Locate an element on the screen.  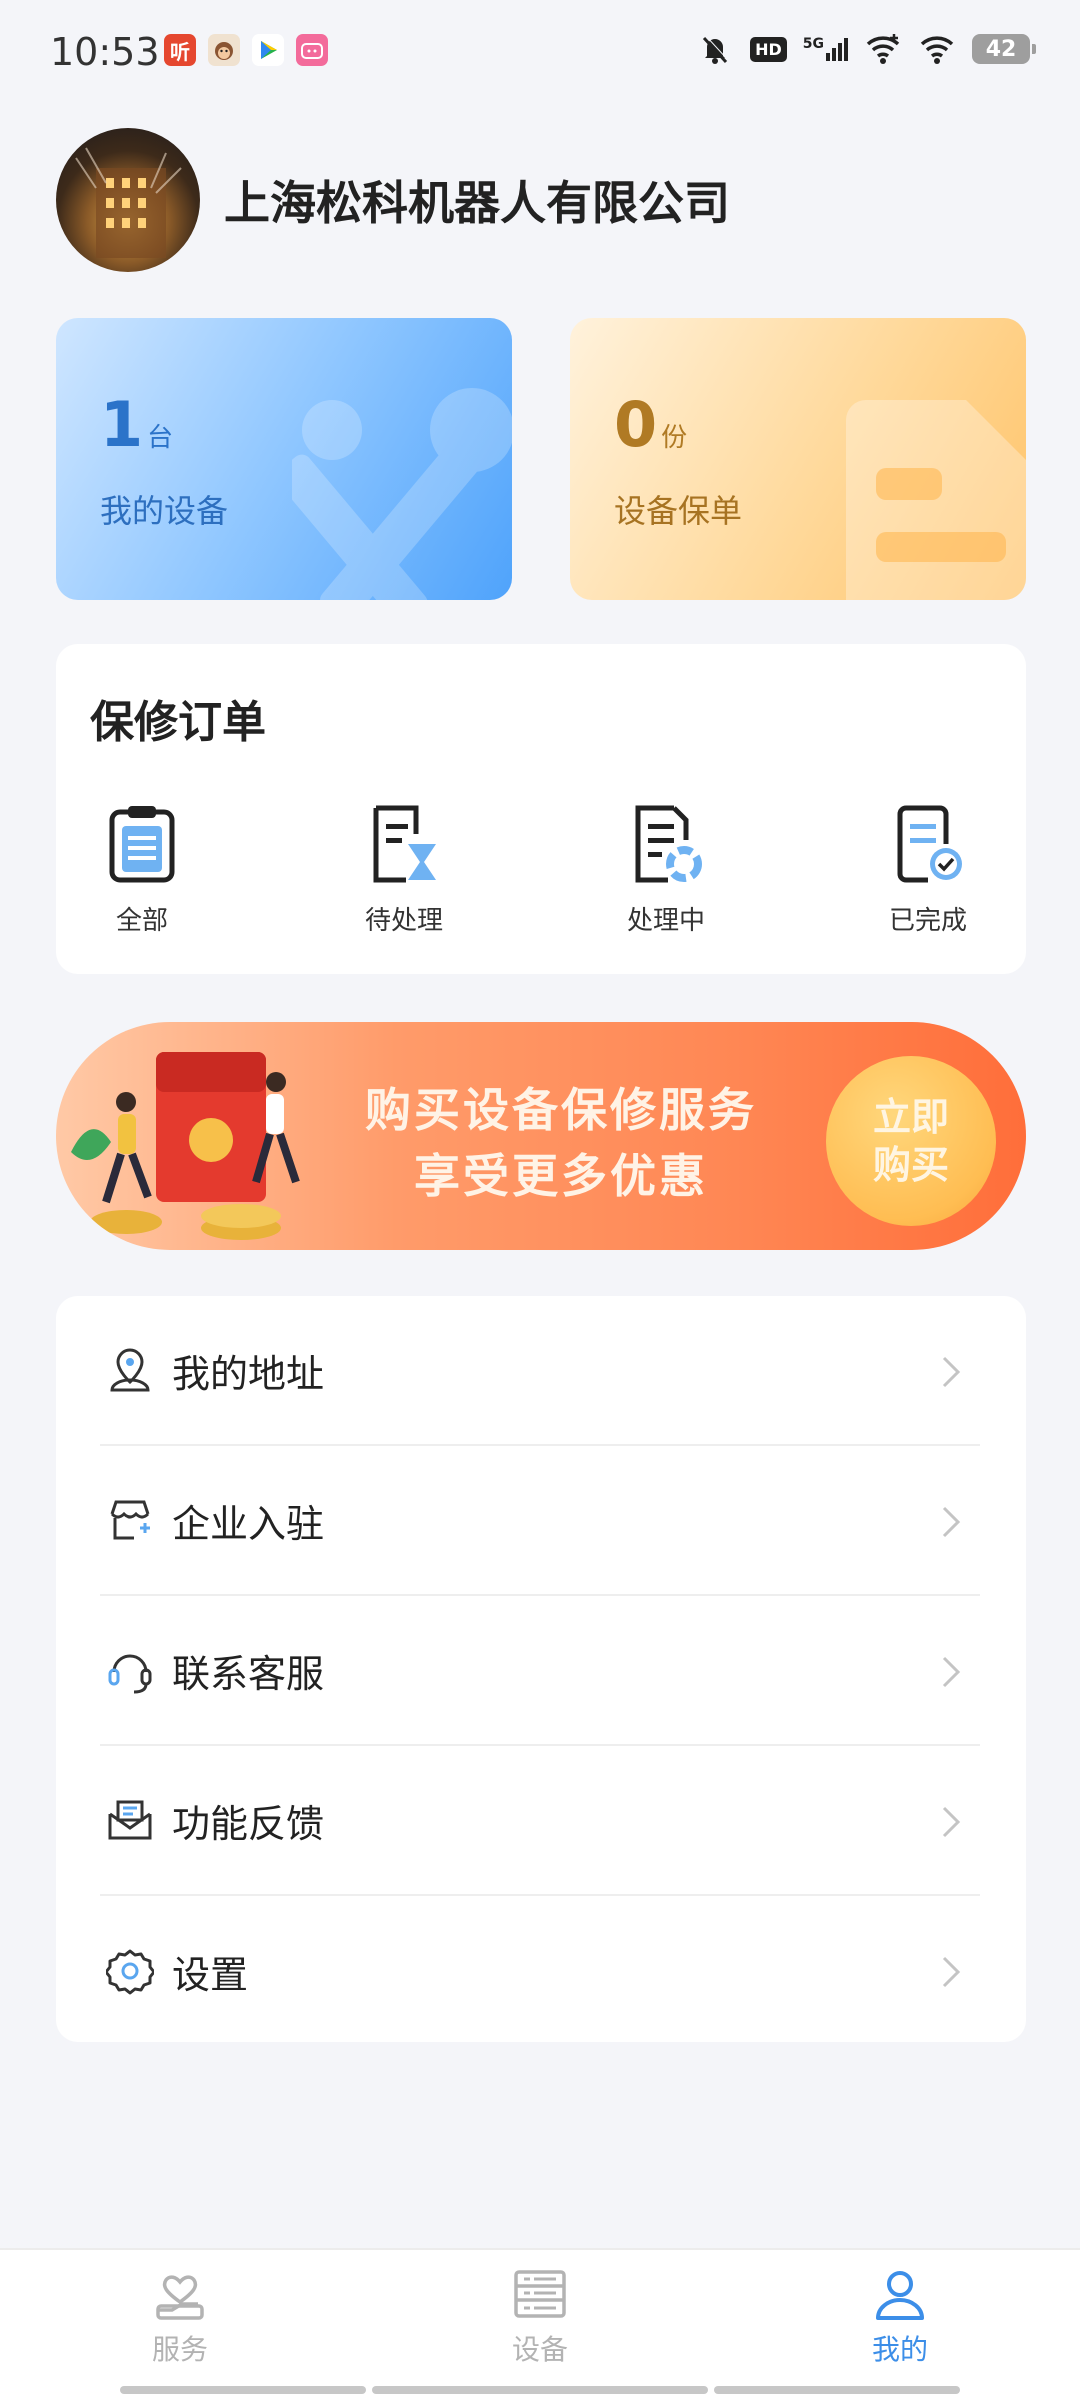
bilibili-app-icon is located at coordinates (312, 50).